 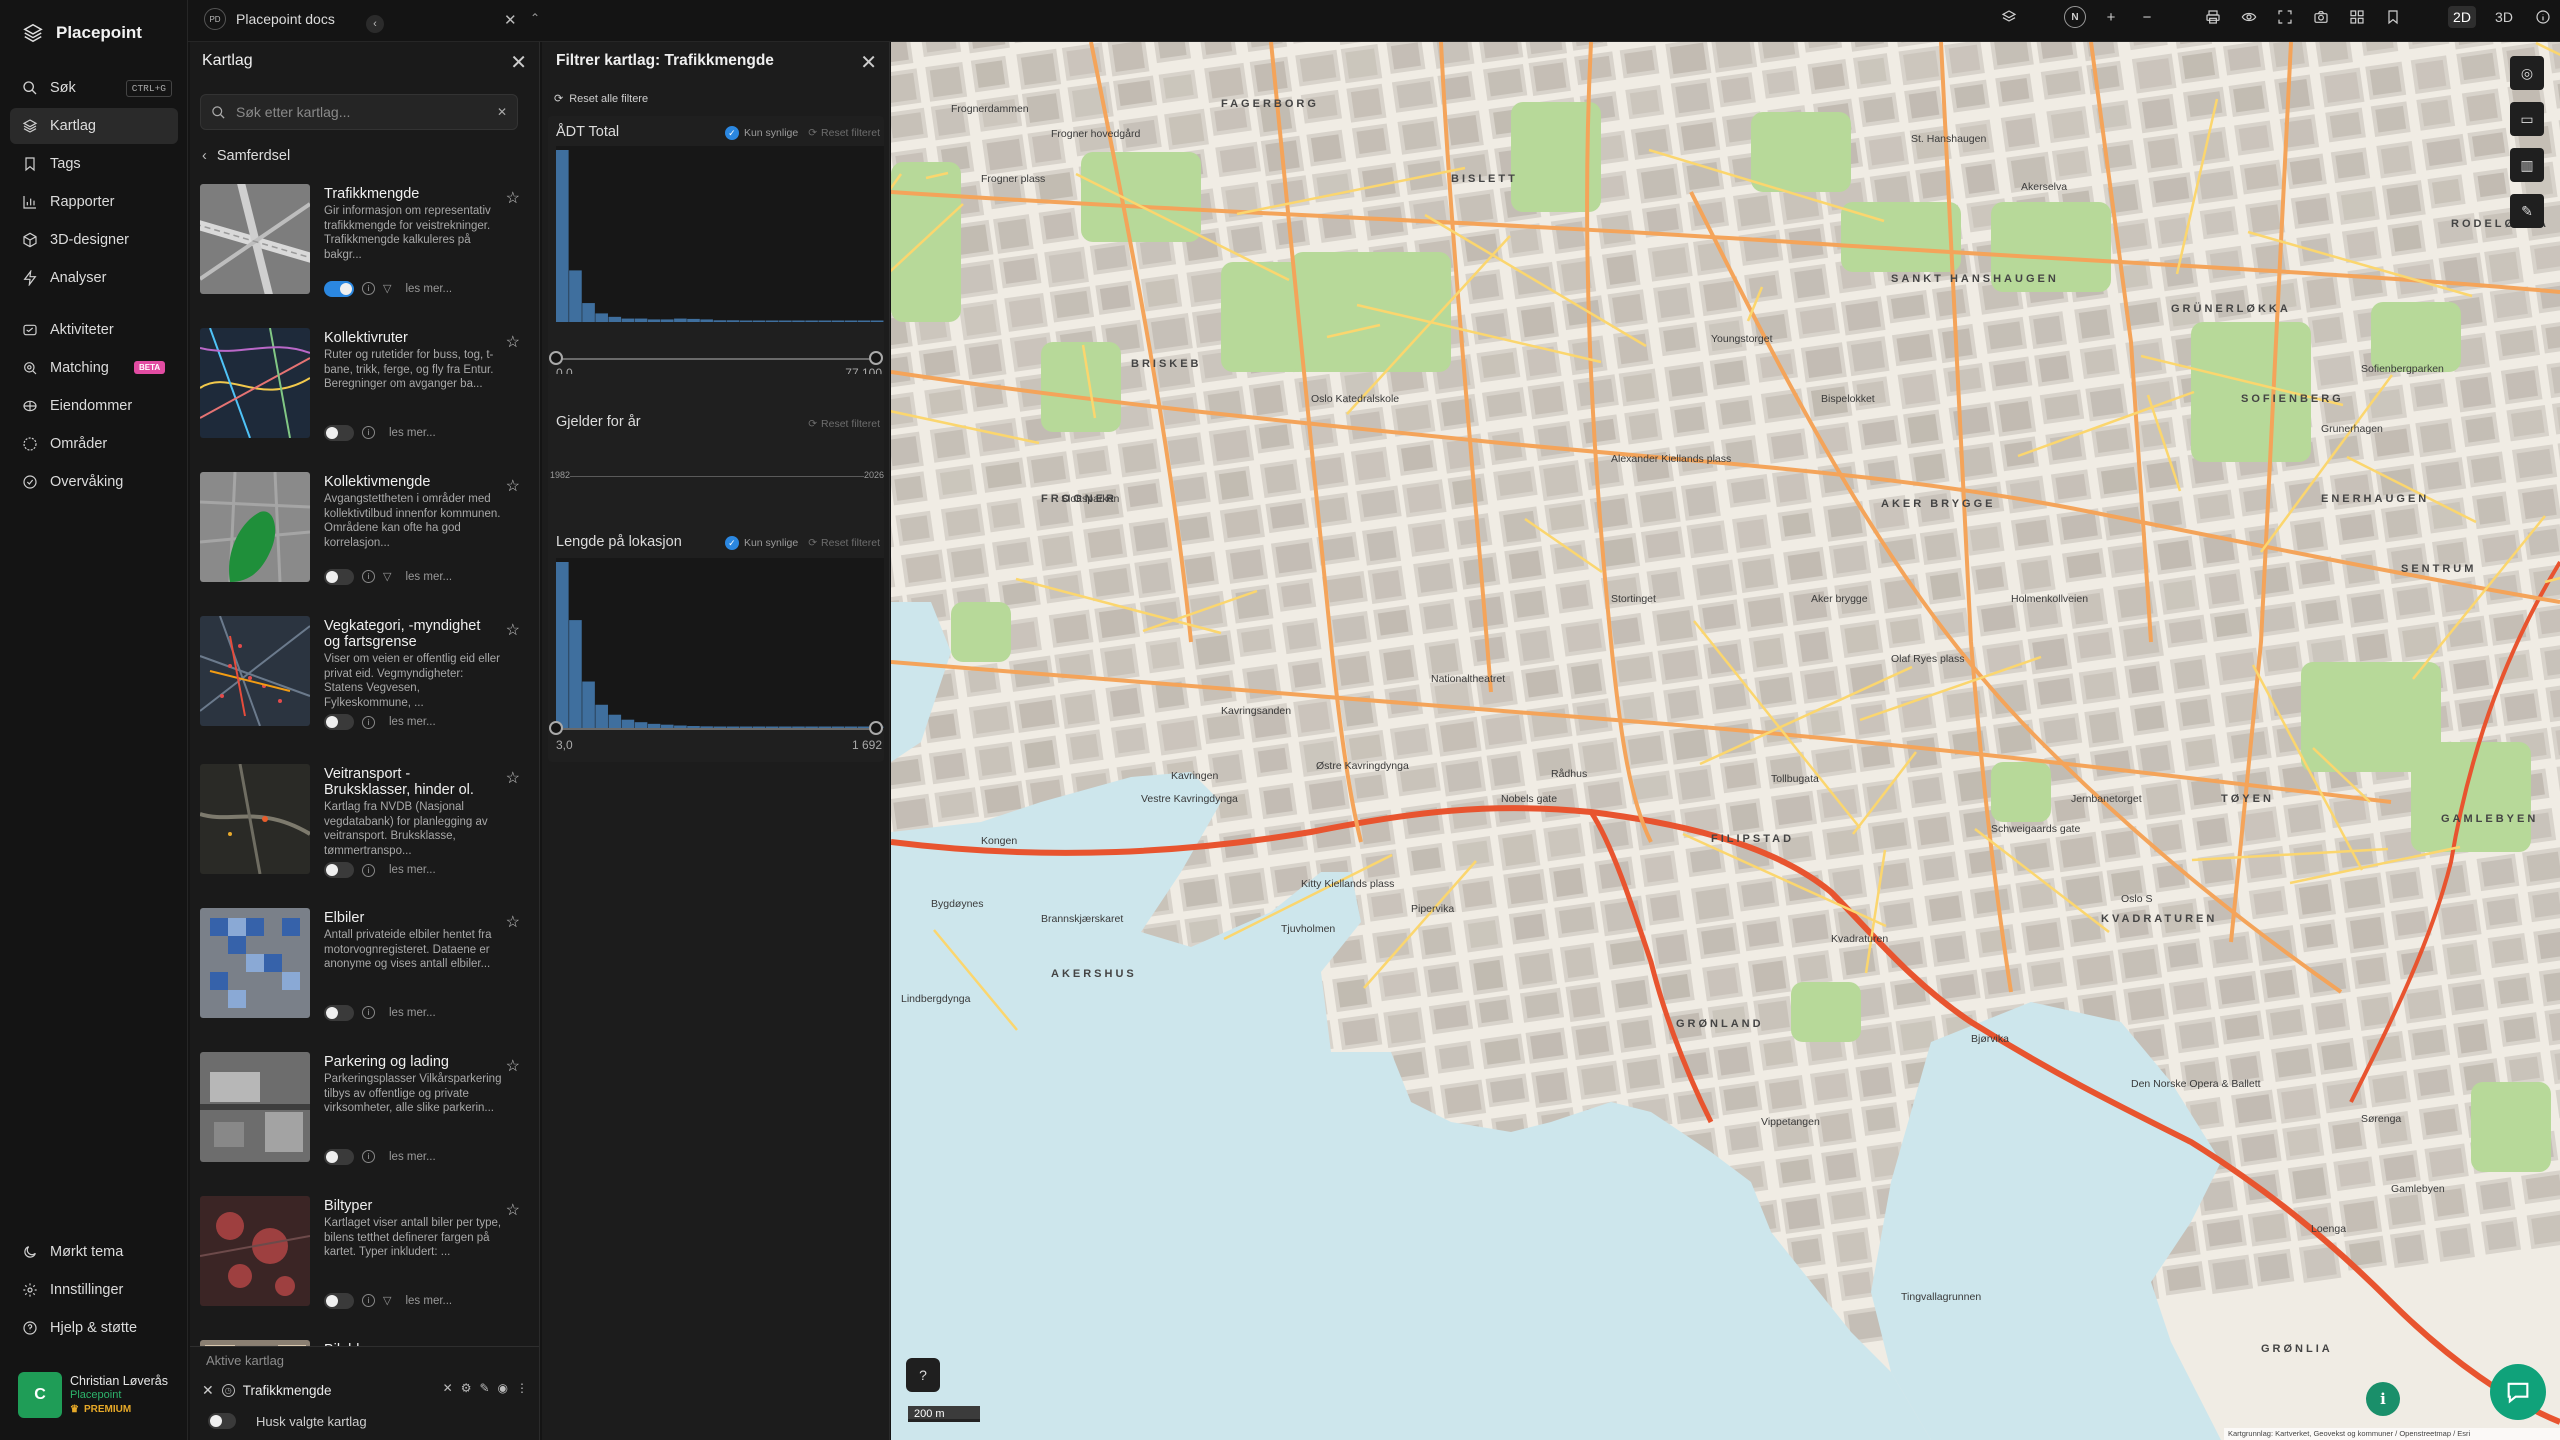 I want to click on settings-small-icon: ⚙, so click(x=466, y=1388).